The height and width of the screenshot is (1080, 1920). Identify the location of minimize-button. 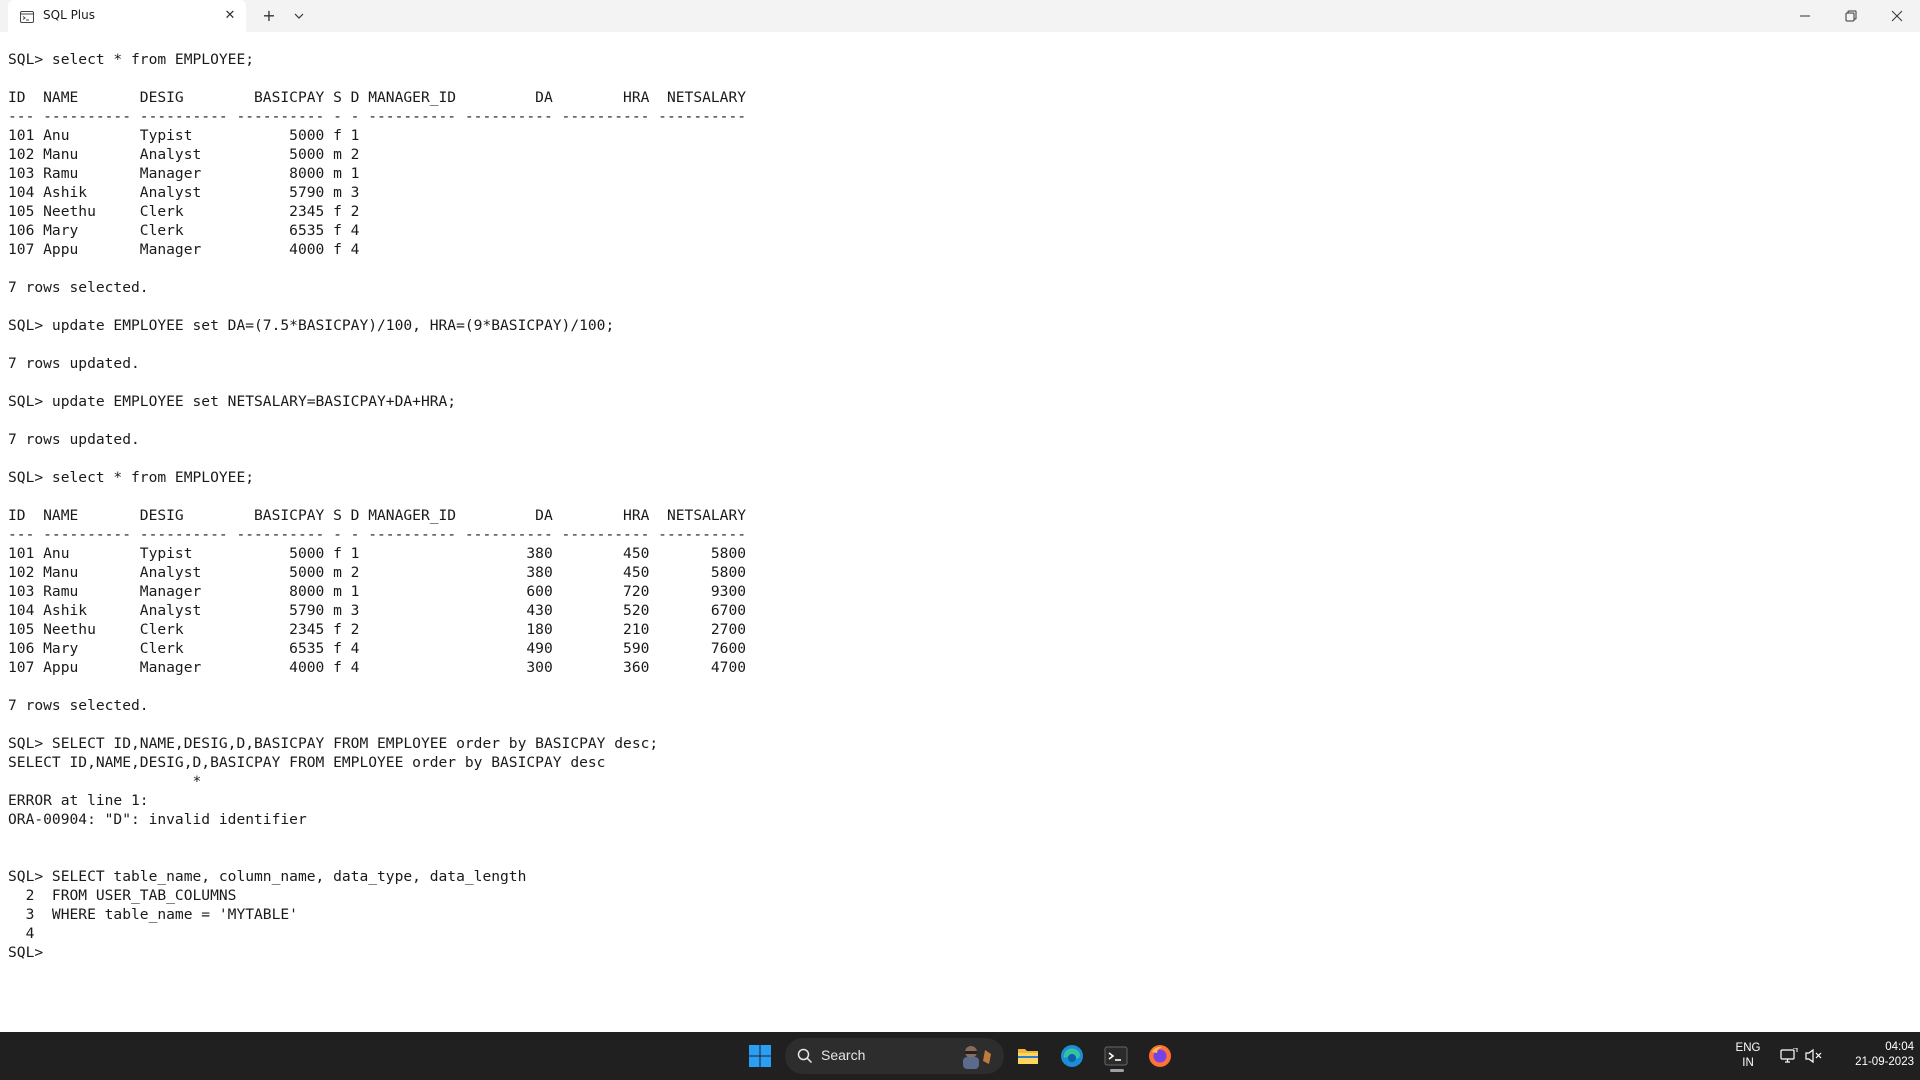
(1805, 16).